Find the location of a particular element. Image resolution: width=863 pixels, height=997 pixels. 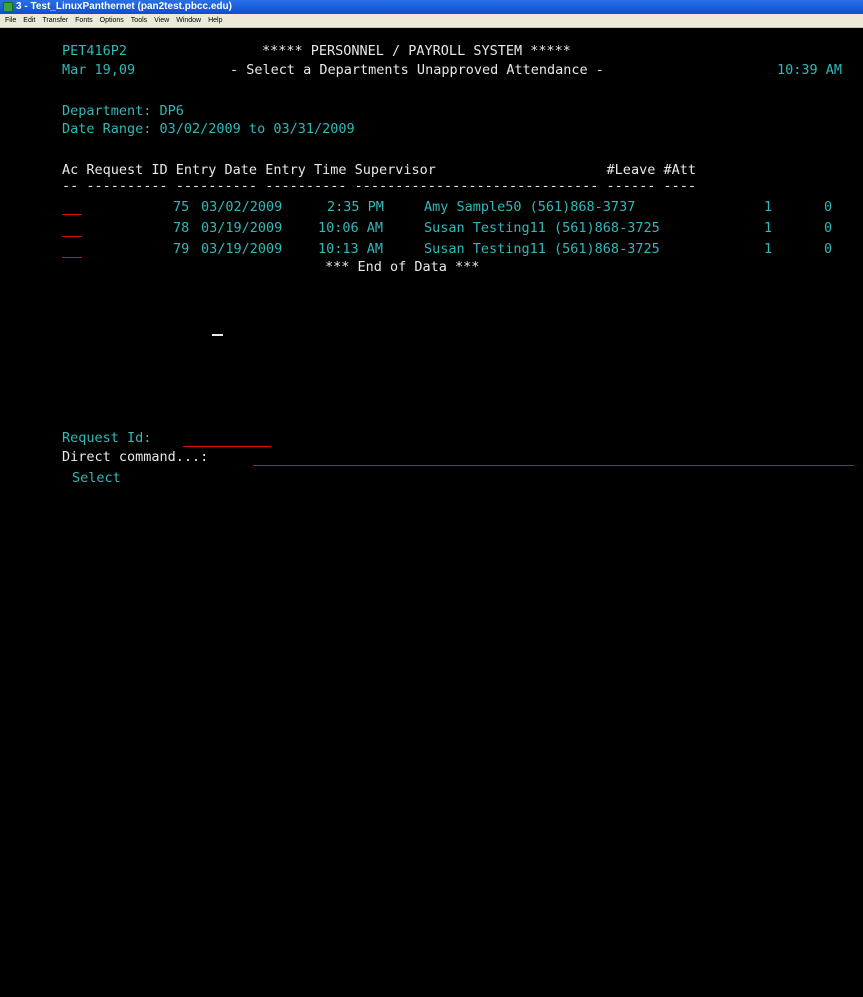

menu-help: Help is located at coordinates (215, 20).